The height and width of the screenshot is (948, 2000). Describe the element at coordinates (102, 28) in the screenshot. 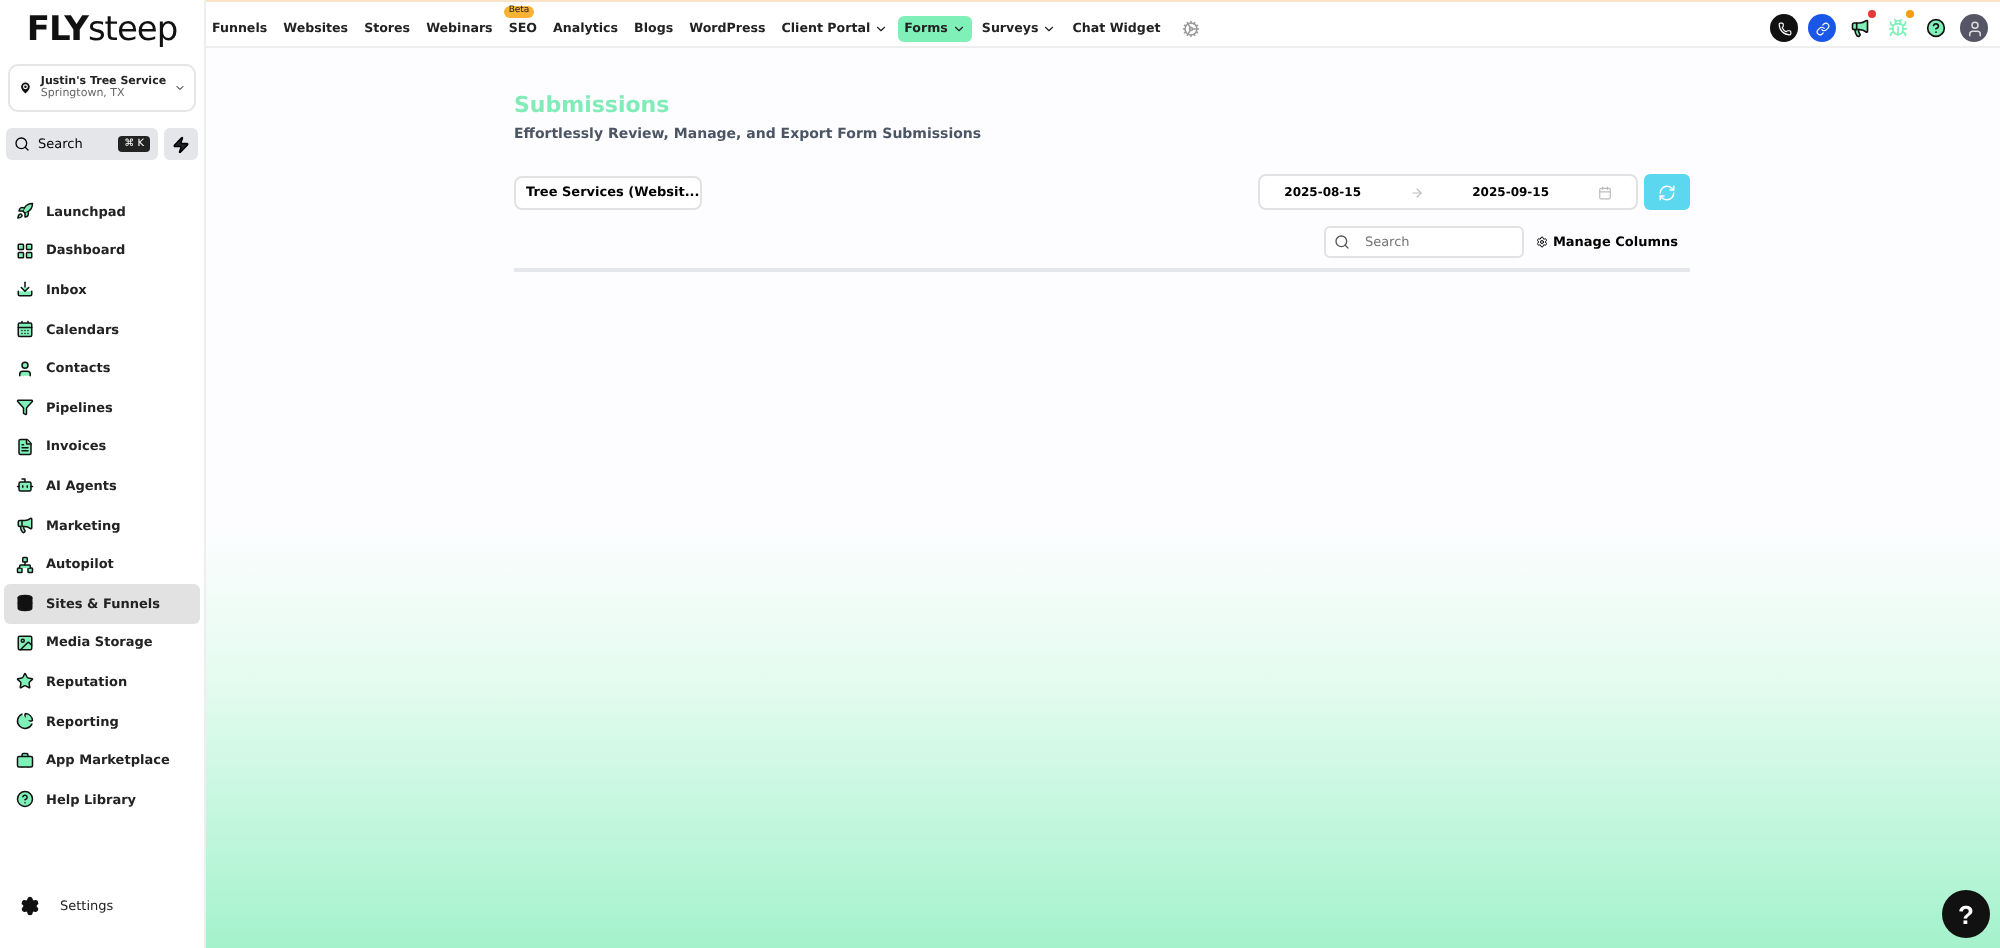

I see `logo: FLYsteep` at that location.